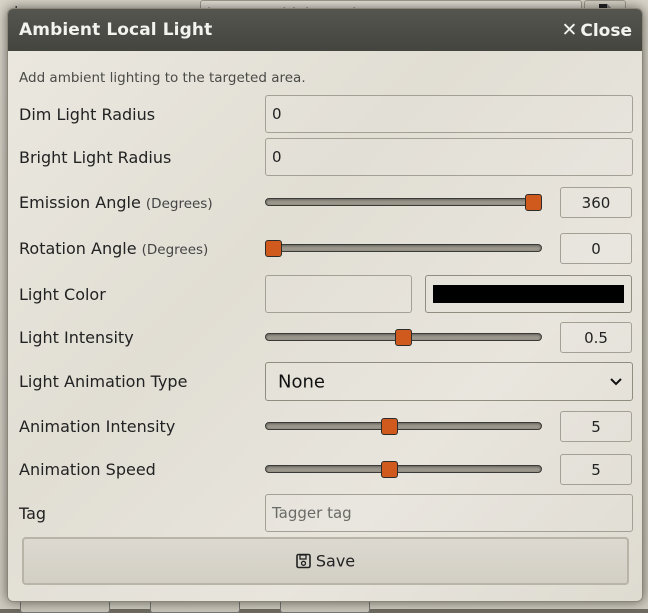 Image resolution: width=648 pixels, height=613 pixels. I want to click on dim-light-radius-label: Dim Light Radius, so click(87, 114).